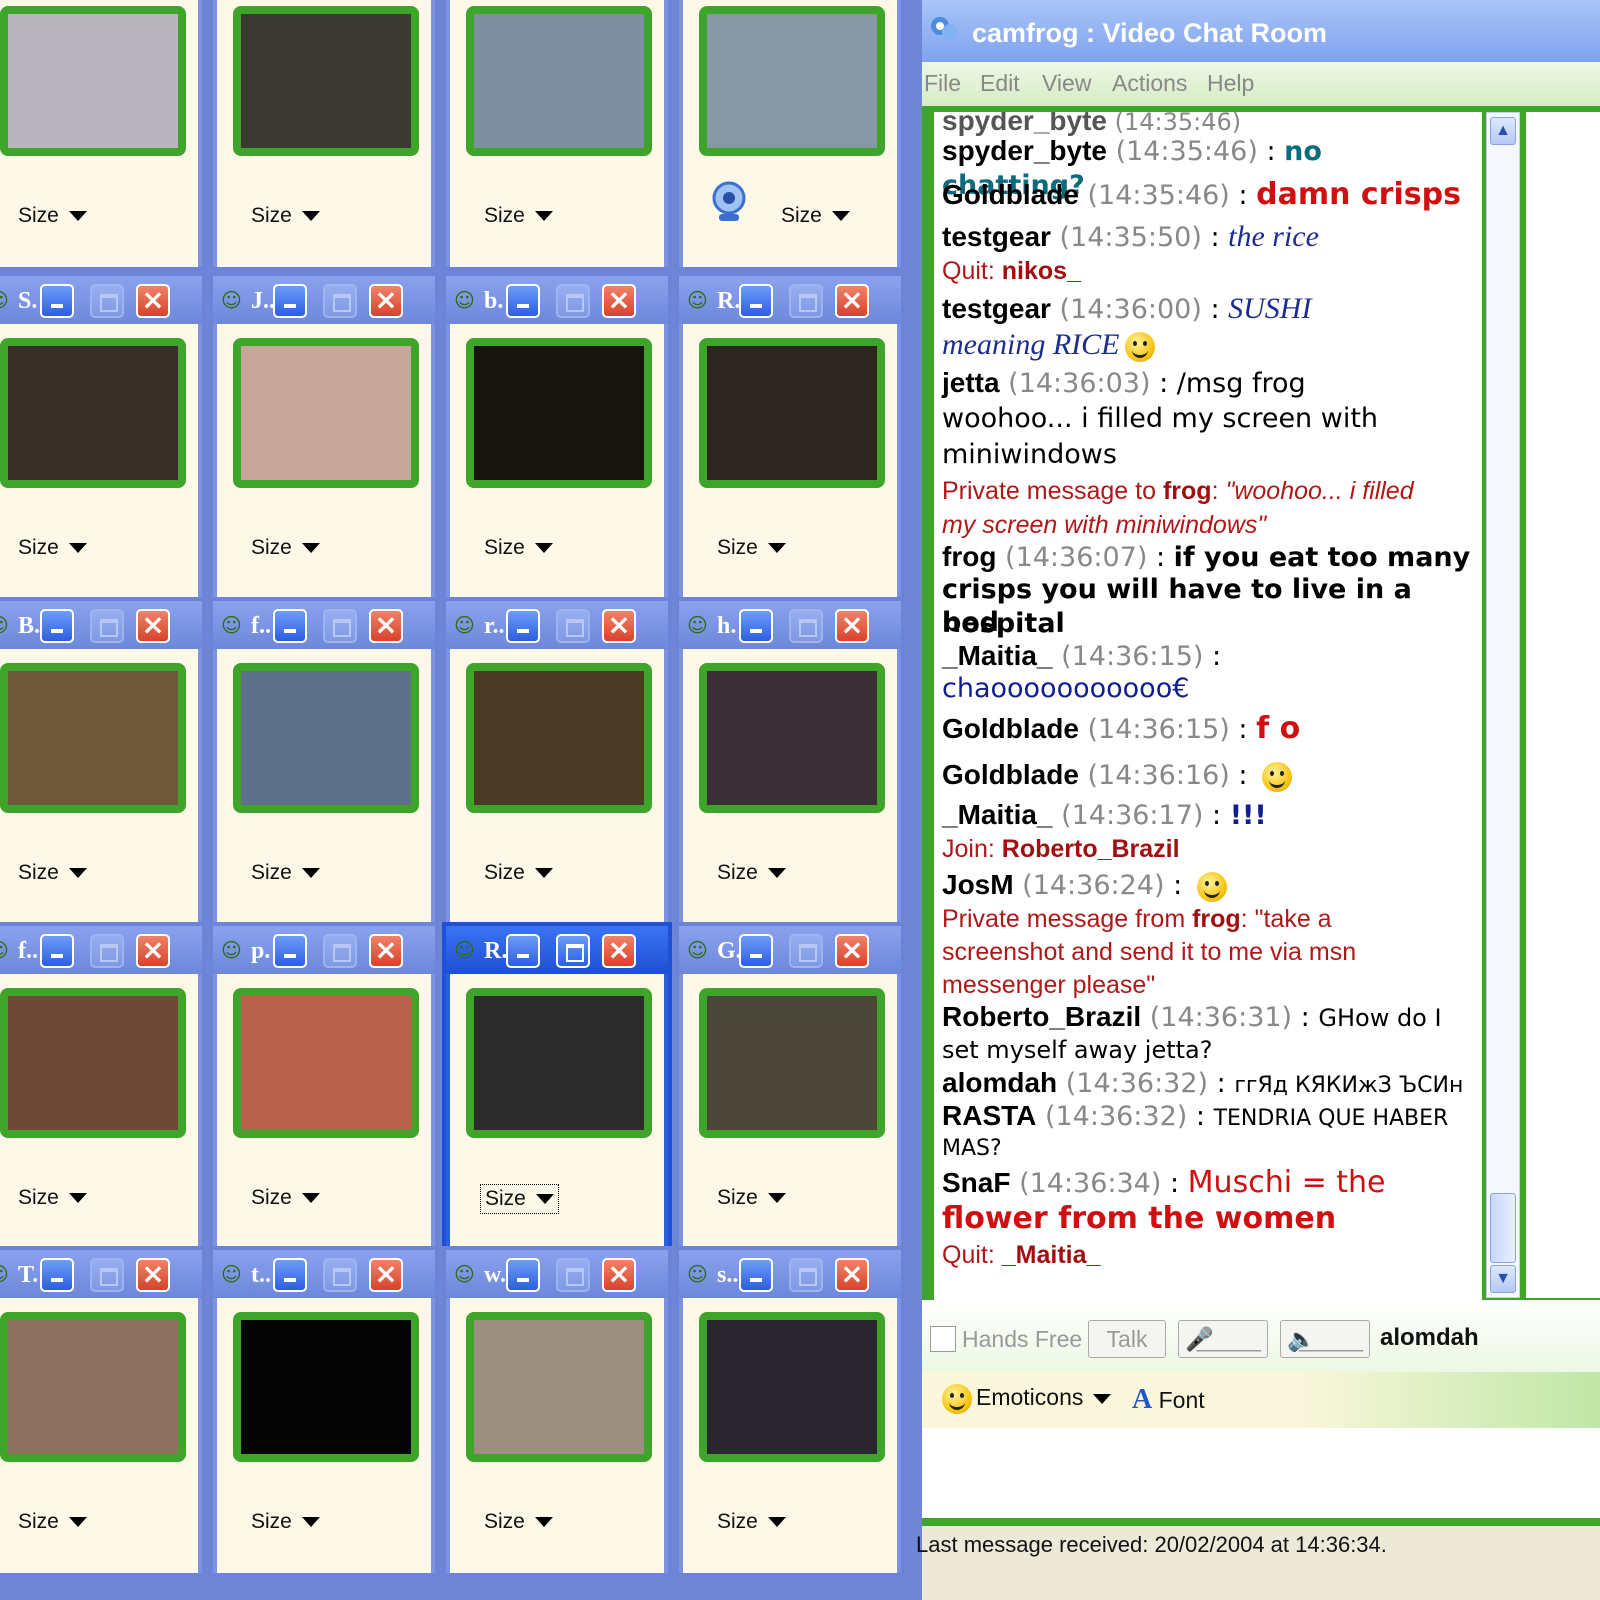 This screenshot has width=1600, height=1600. I want to click on message-input, so click(1261, 1473).